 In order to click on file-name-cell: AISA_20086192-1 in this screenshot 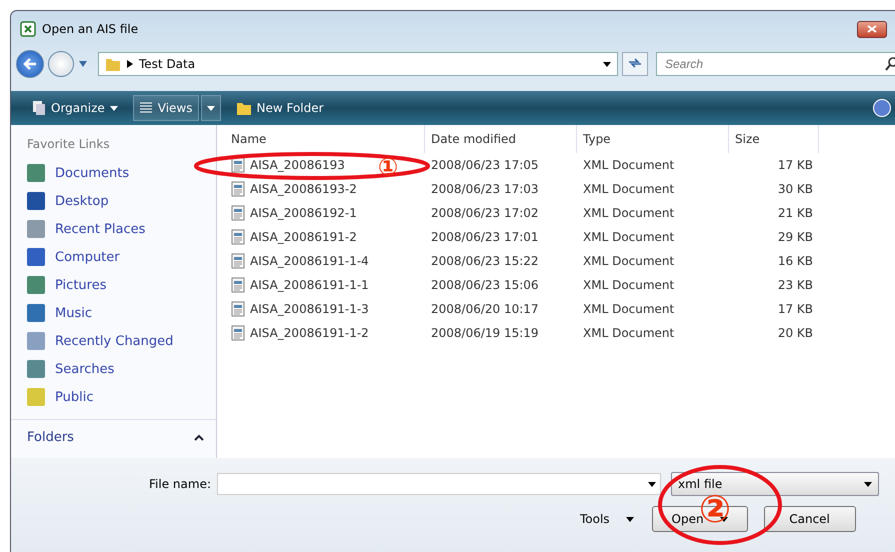, I will do `click(293, 213)`.